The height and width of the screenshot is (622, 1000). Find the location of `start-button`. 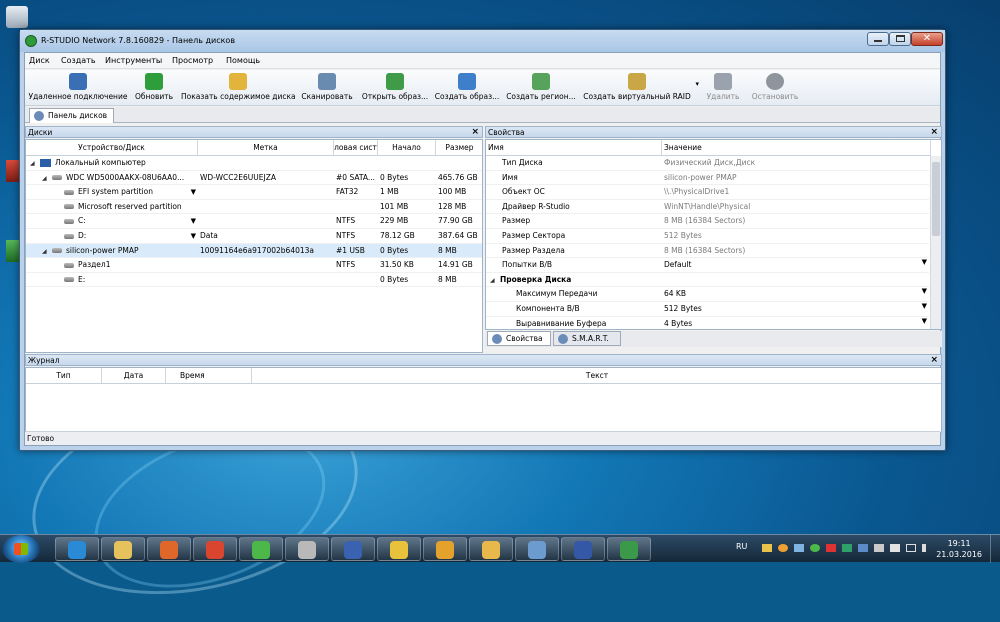

start-button is located at coordinates (21, 549).